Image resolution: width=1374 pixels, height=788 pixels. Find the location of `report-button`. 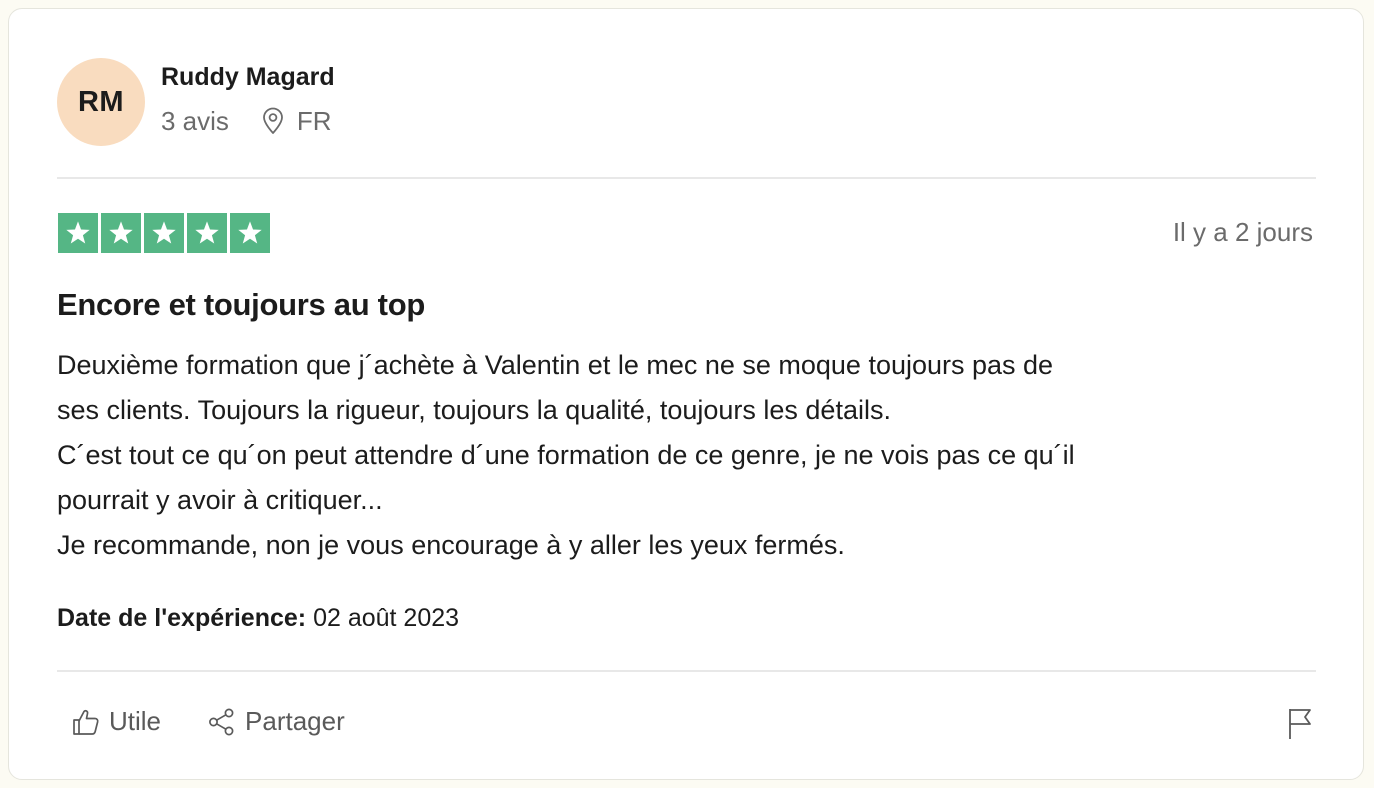

report-button is located at coordinates (1300, 725).